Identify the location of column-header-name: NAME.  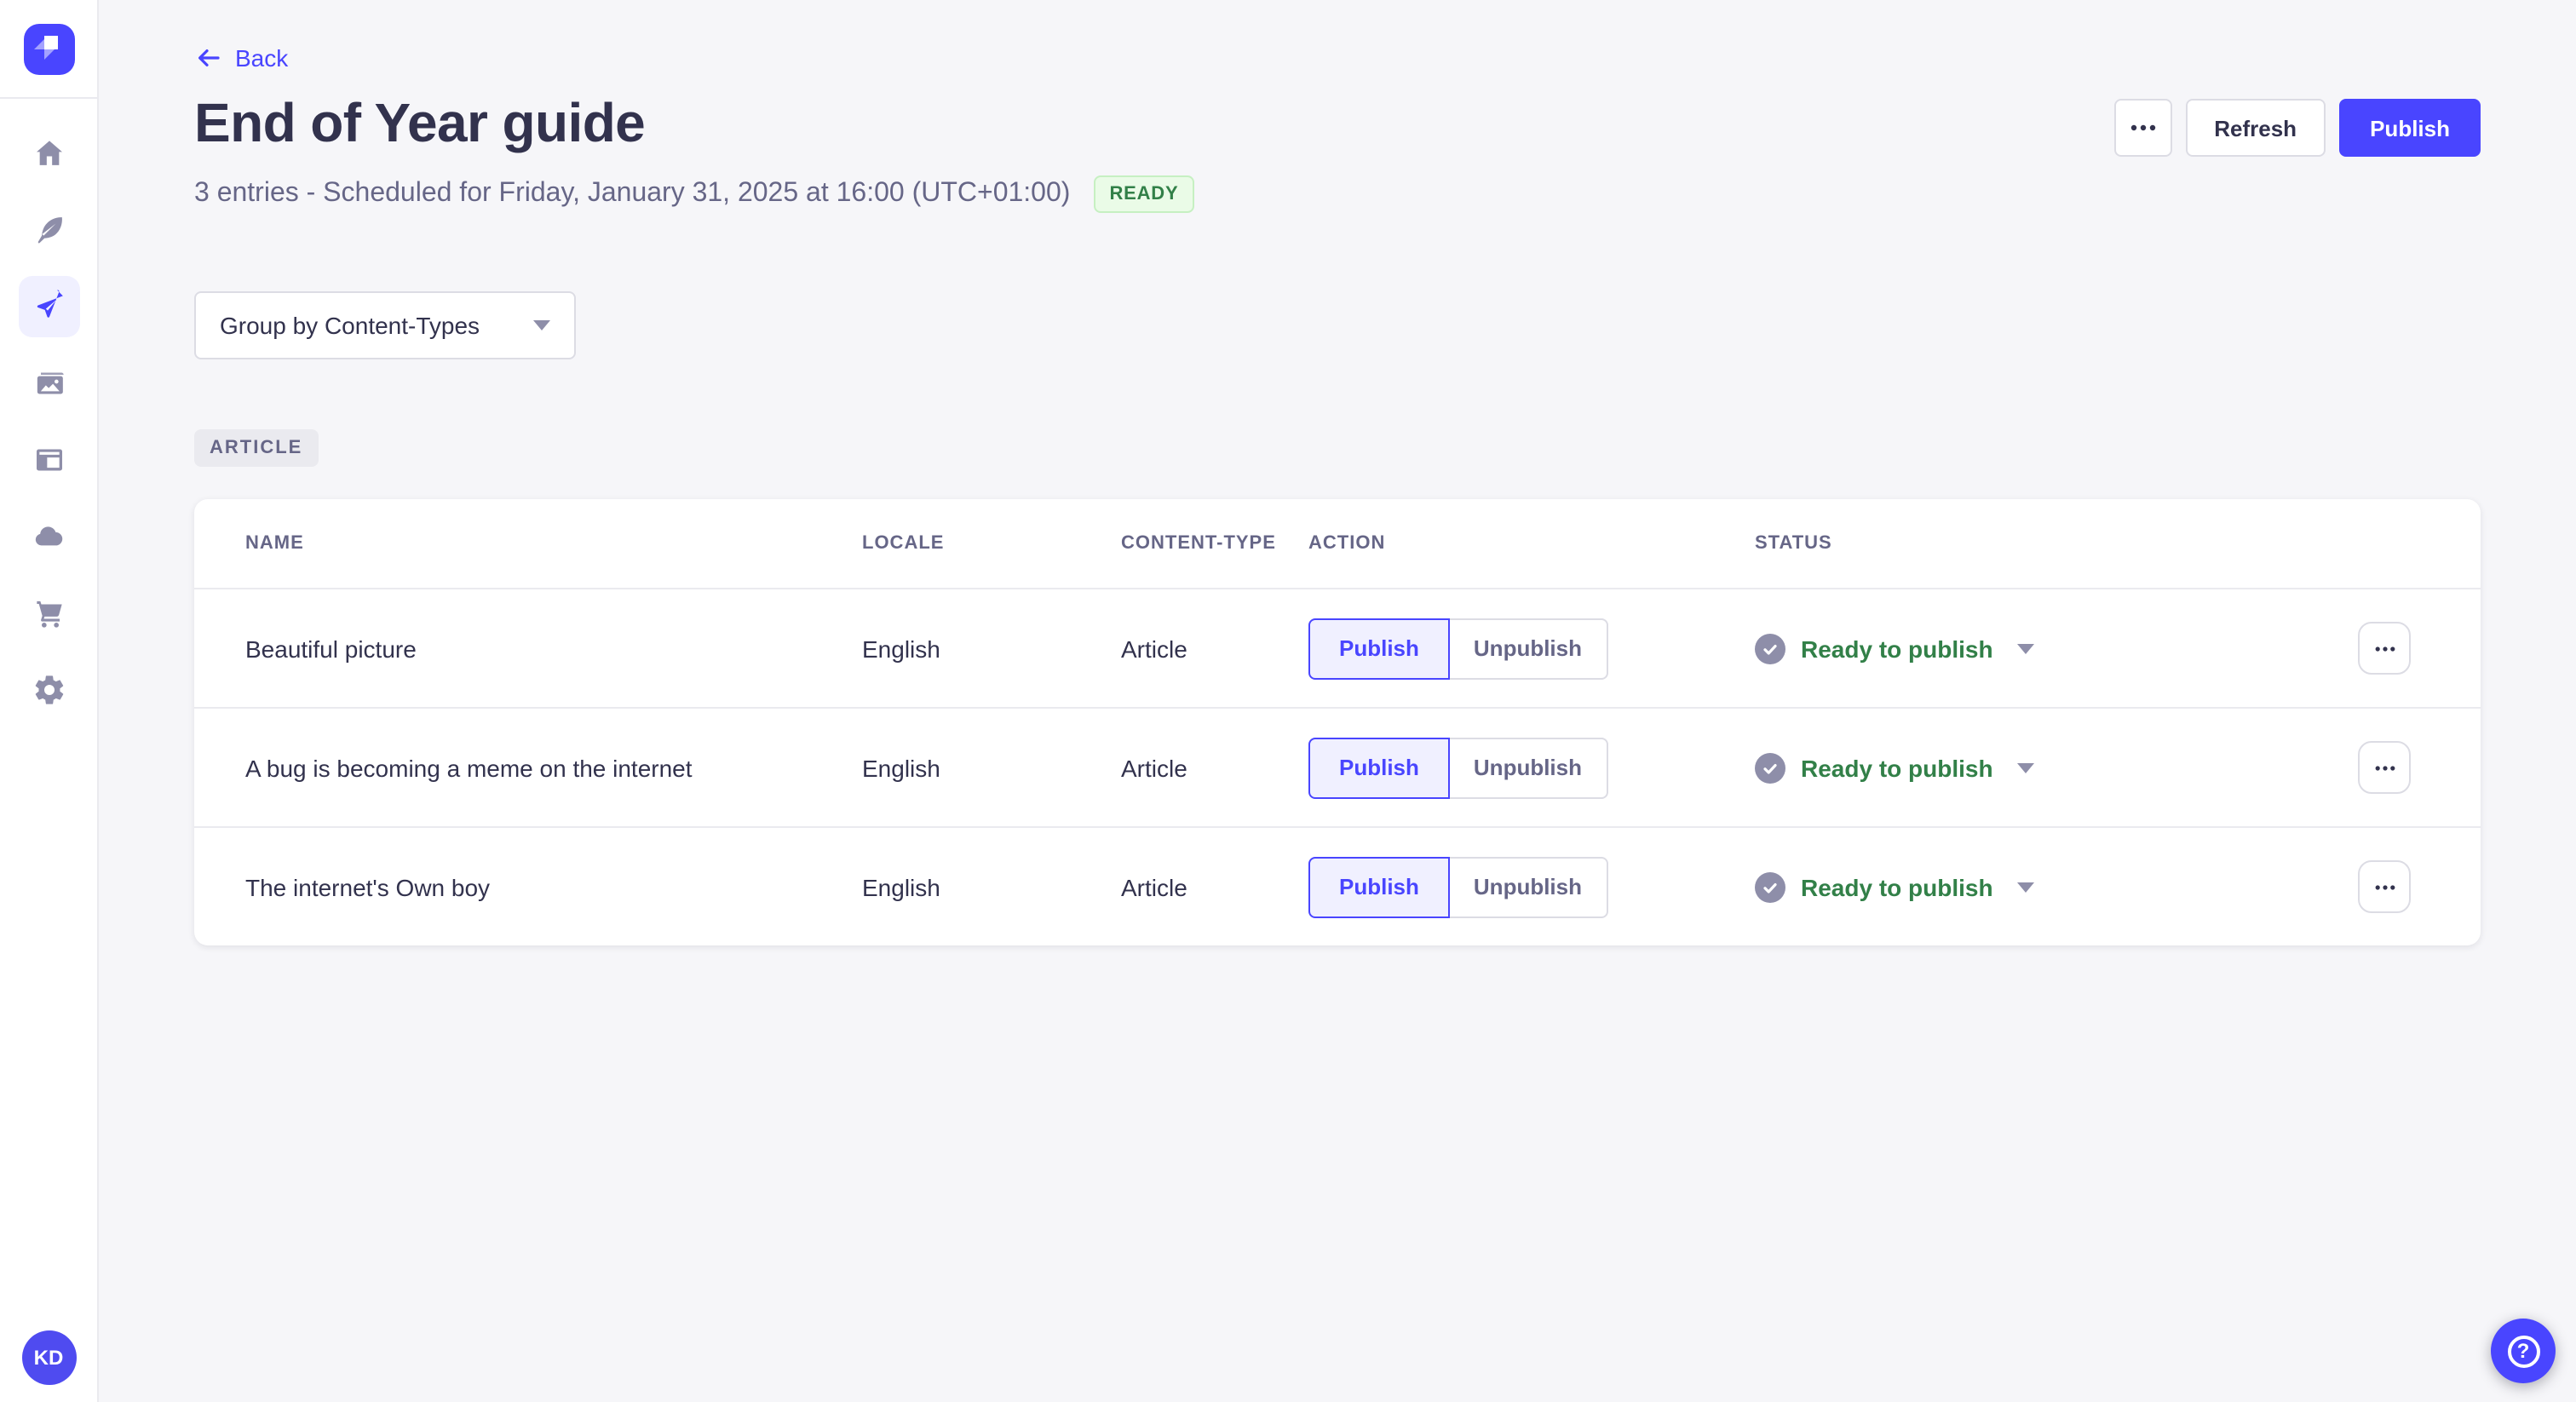
(274, 543).